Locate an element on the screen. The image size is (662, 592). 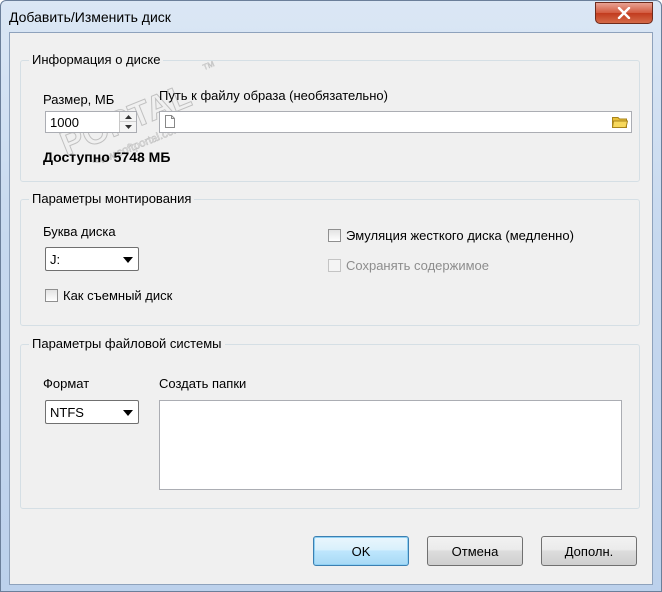
spin-up-button is located at coordinates (128, 117).